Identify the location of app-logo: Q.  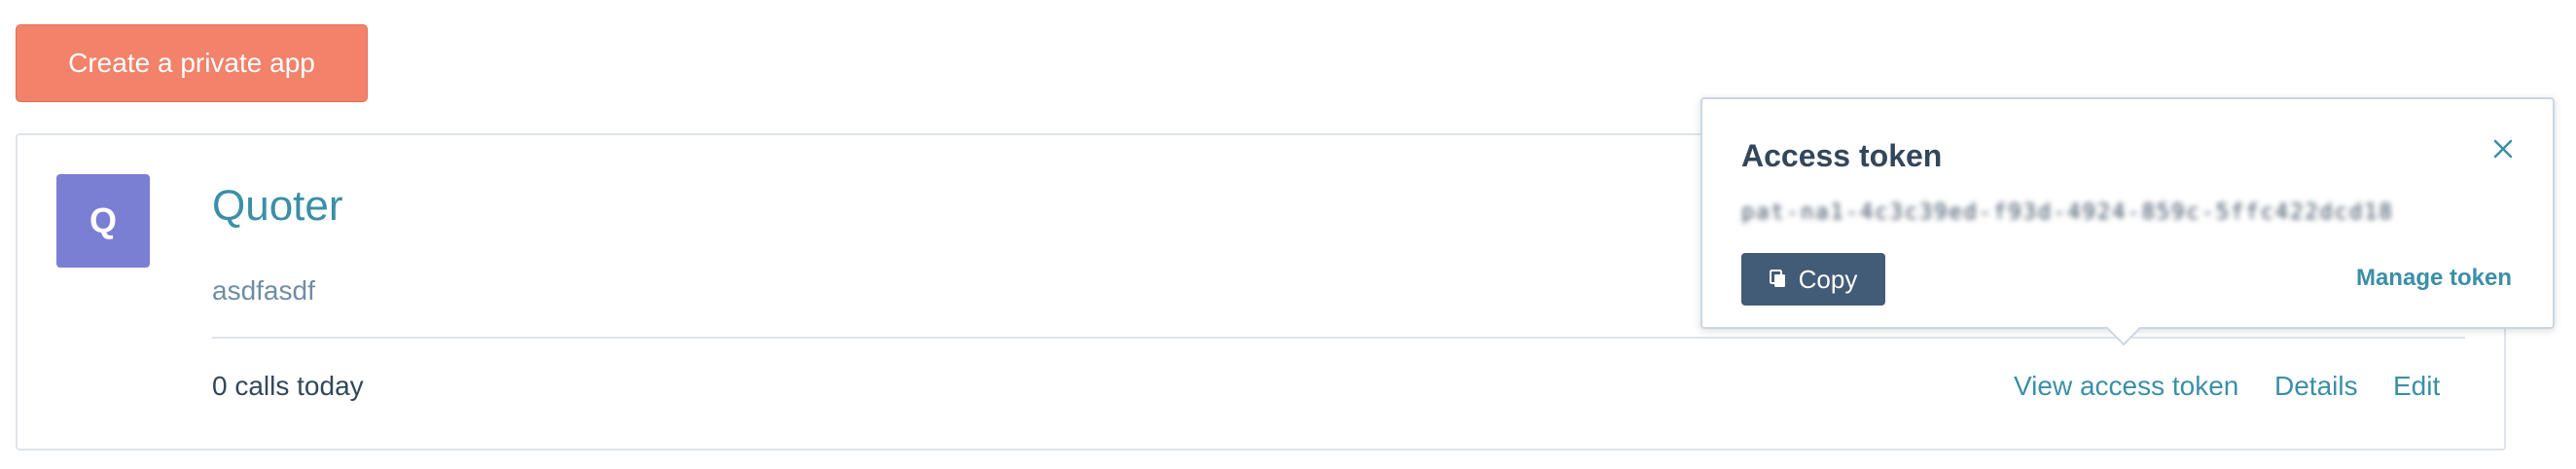
(103, 221).